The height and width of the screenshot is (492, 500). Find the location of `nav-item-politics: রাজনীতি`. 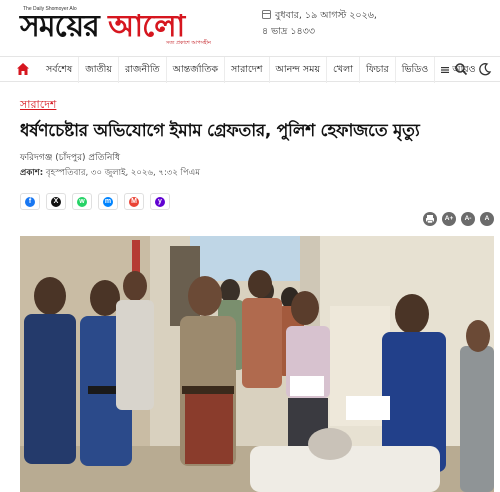

nav-item-politics: রাজনীতি is located at coordinates (143, 70).